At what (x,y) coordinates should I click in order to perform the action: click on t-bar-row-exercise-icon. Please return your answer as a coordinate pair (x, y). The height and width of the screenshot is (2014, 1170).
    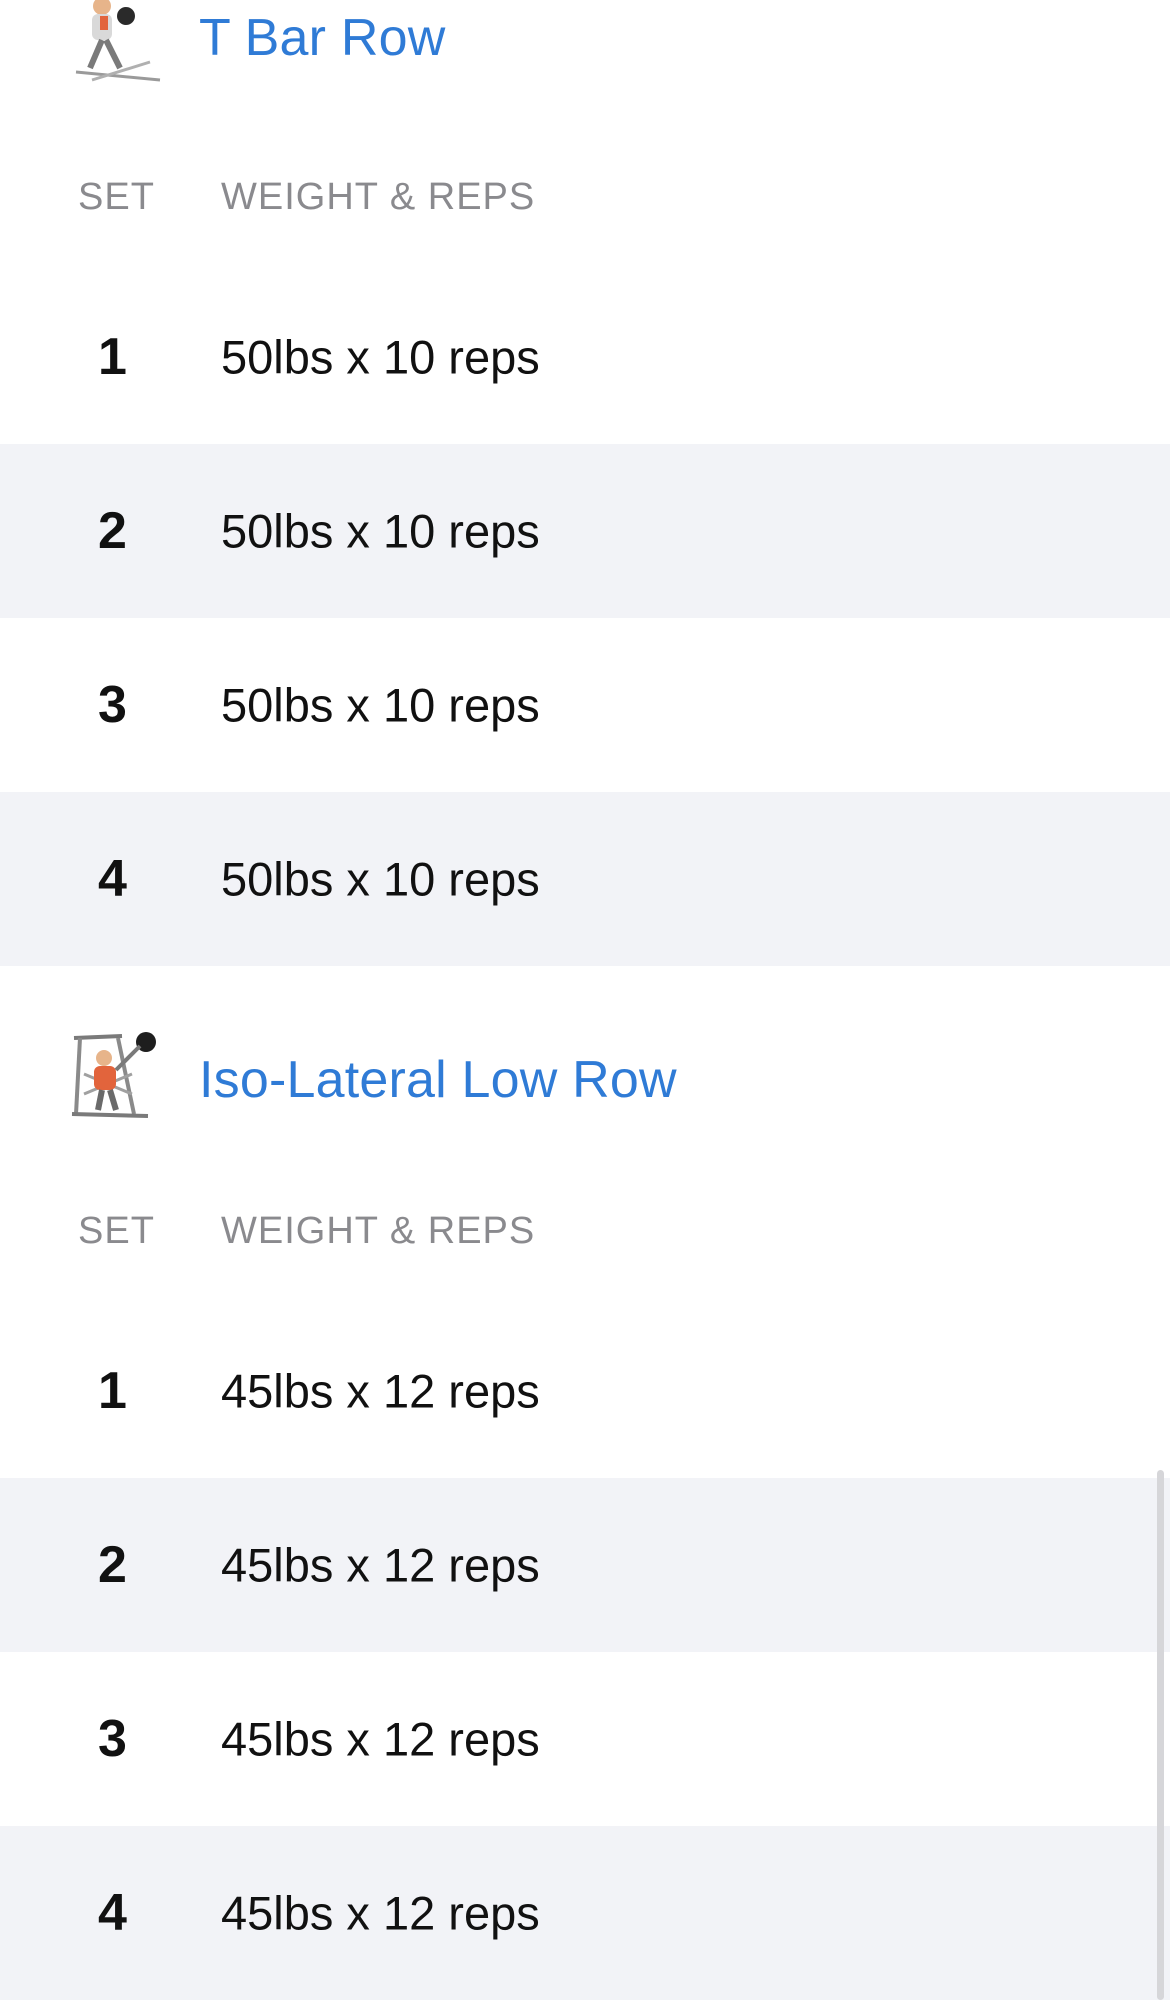
    Looking at the image, I should click on (114, 44).